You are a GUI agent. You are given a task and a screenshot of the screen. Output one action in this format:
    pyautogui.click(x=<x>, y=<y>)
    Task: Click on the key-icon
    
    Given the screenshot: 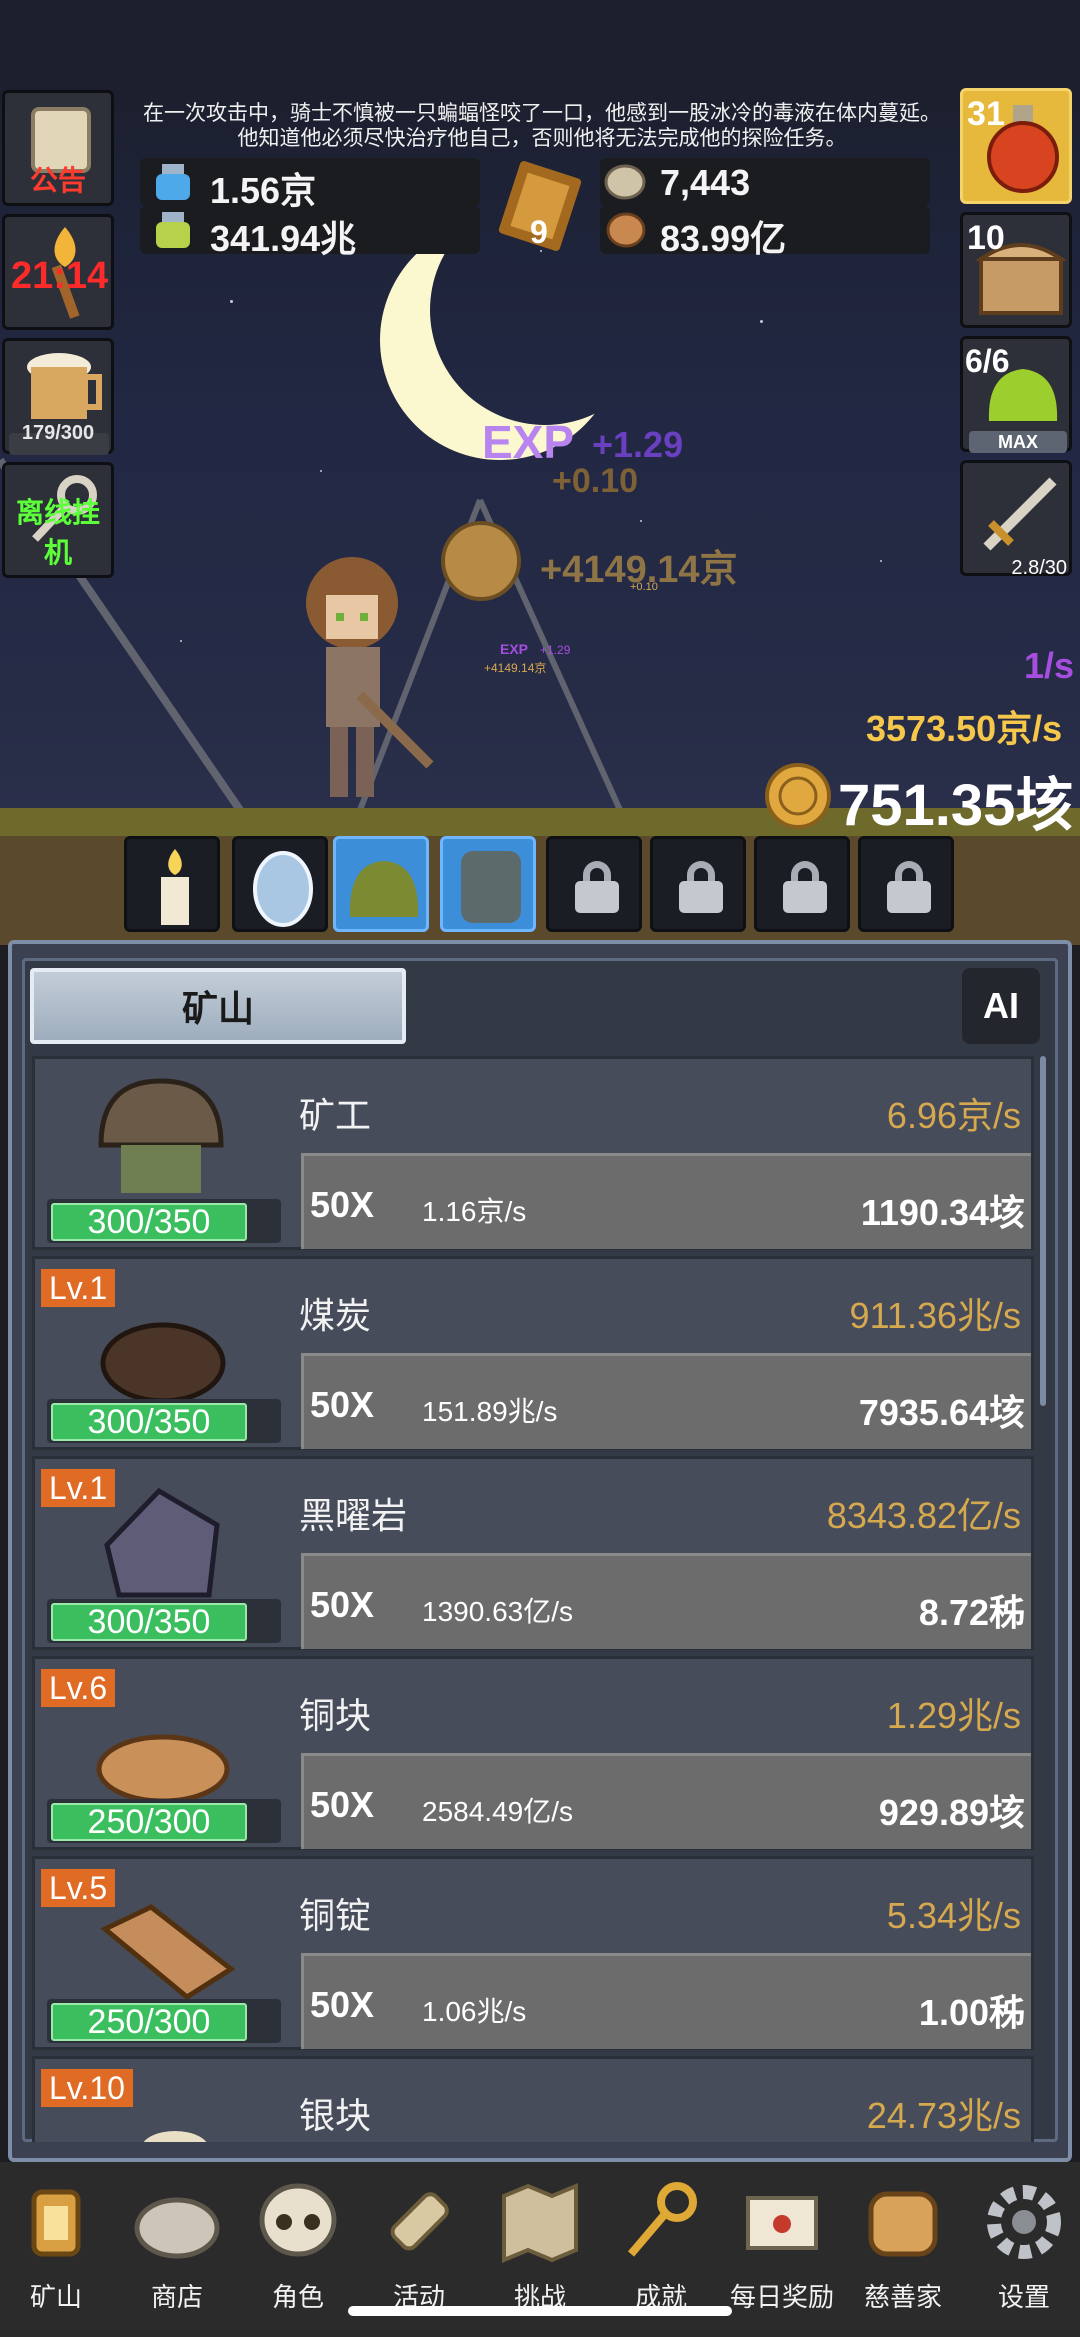 What is the action you would take?
    pyautogui.click(x=662, y=2219)
    